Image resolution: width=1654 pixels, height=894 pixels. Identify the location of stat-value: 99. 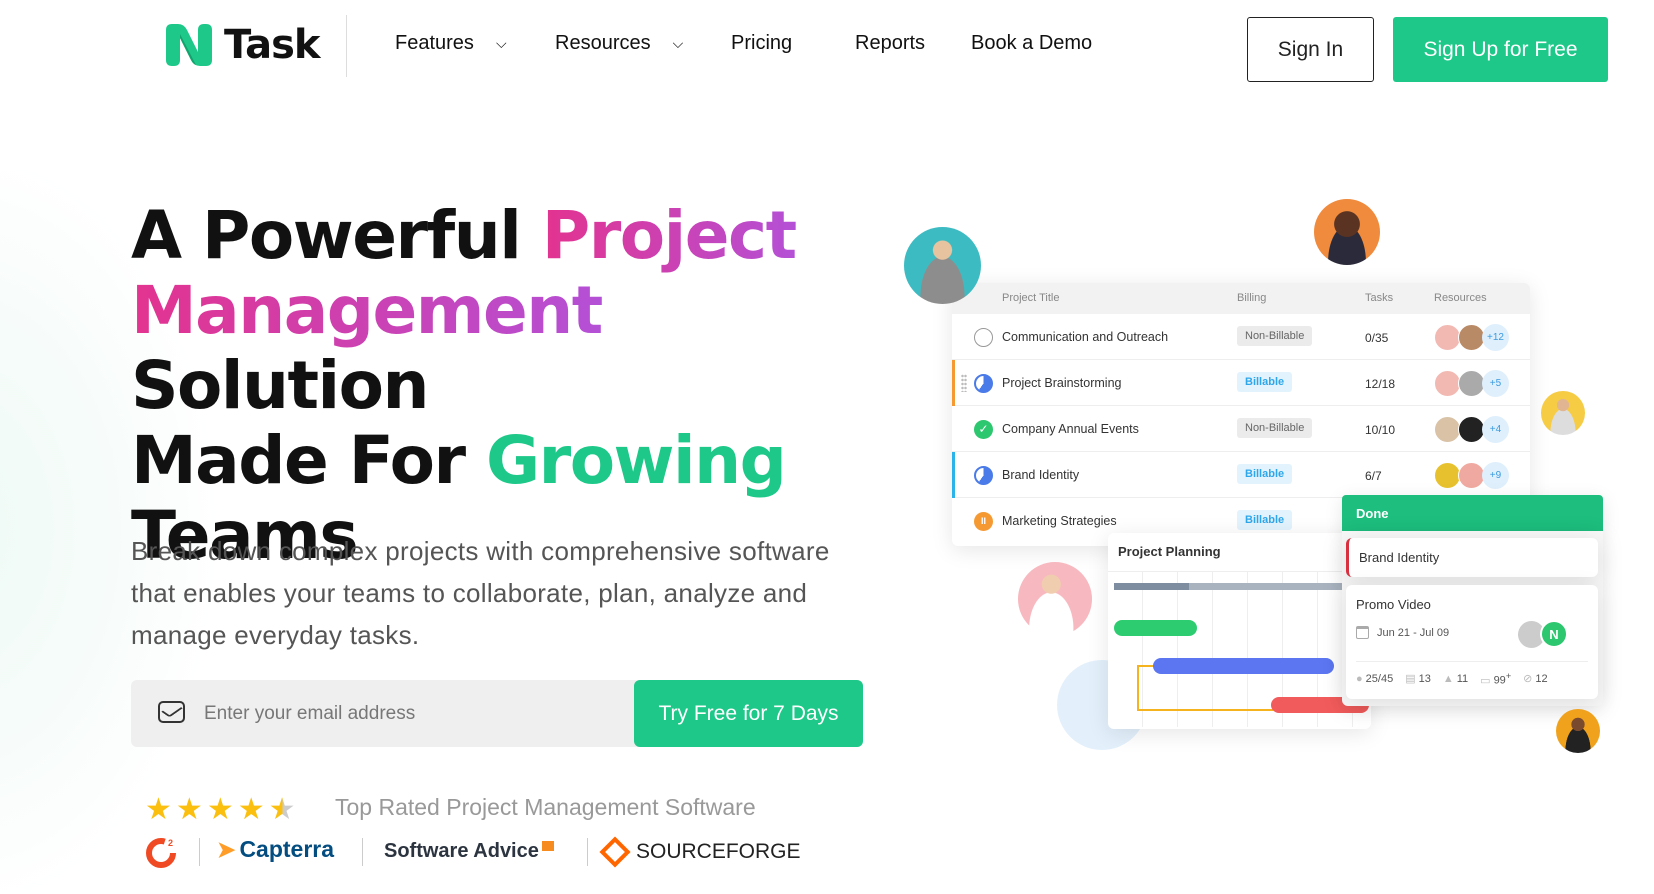
(1499, 680).